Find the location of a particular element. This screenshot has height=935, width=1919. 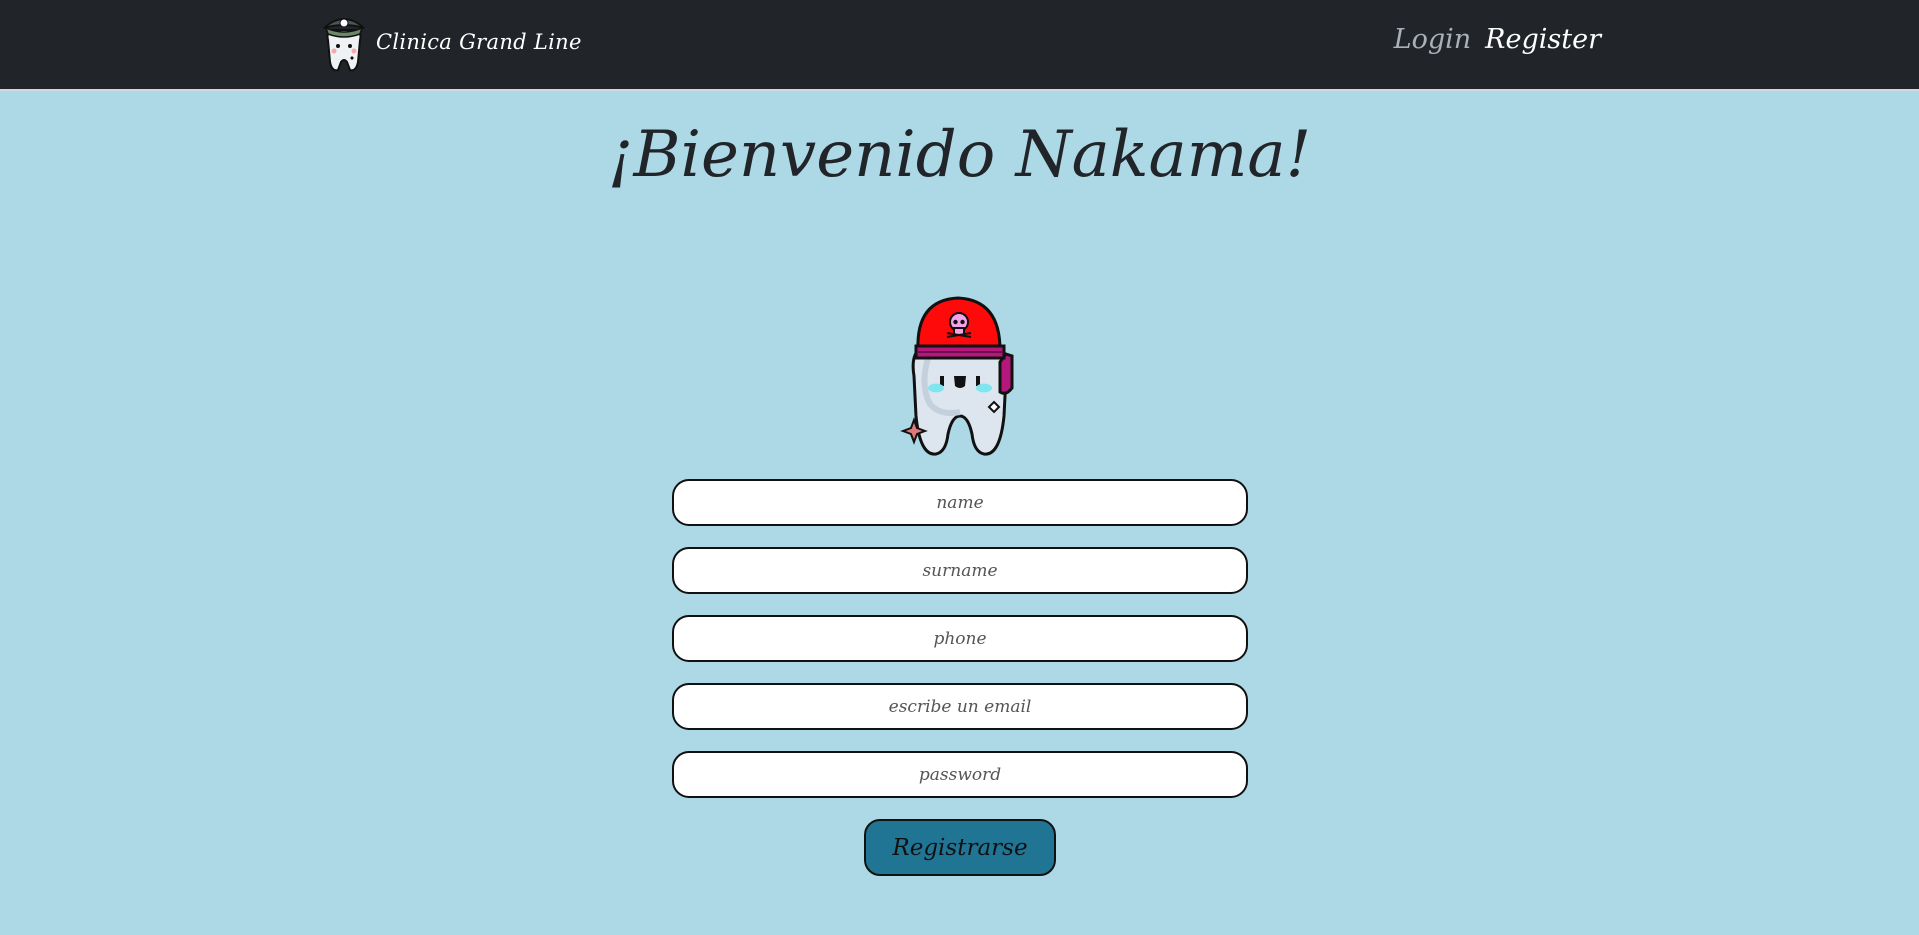

pirate-tooth-logo-icon is located at coordinates (344, 45).